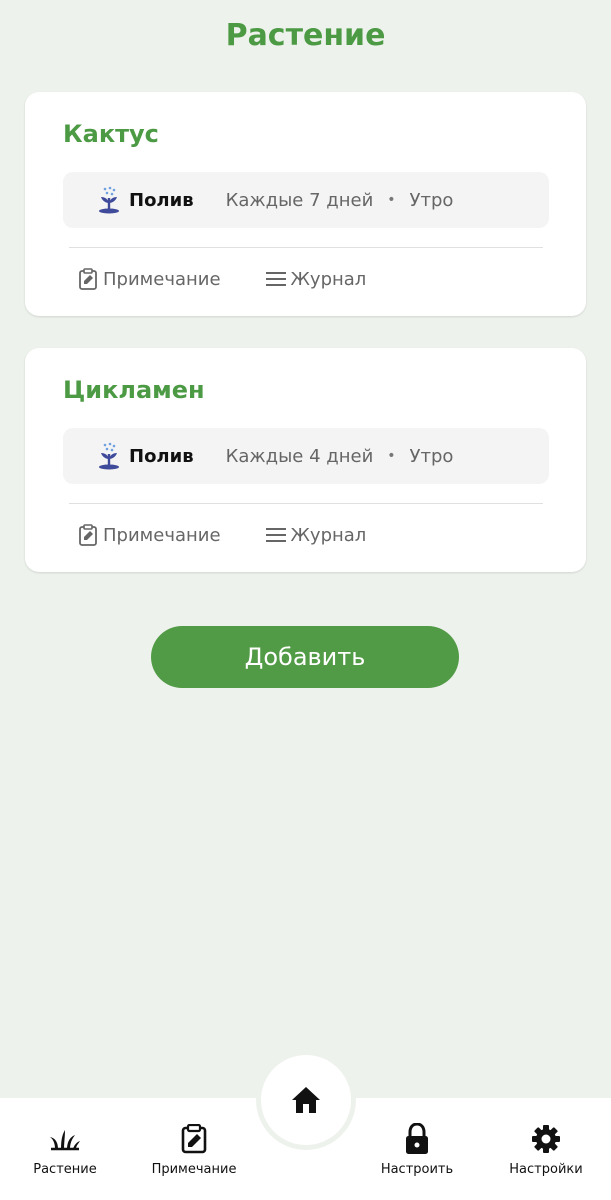  I want to click on nav-label: Настроить, so click(417, 1169).